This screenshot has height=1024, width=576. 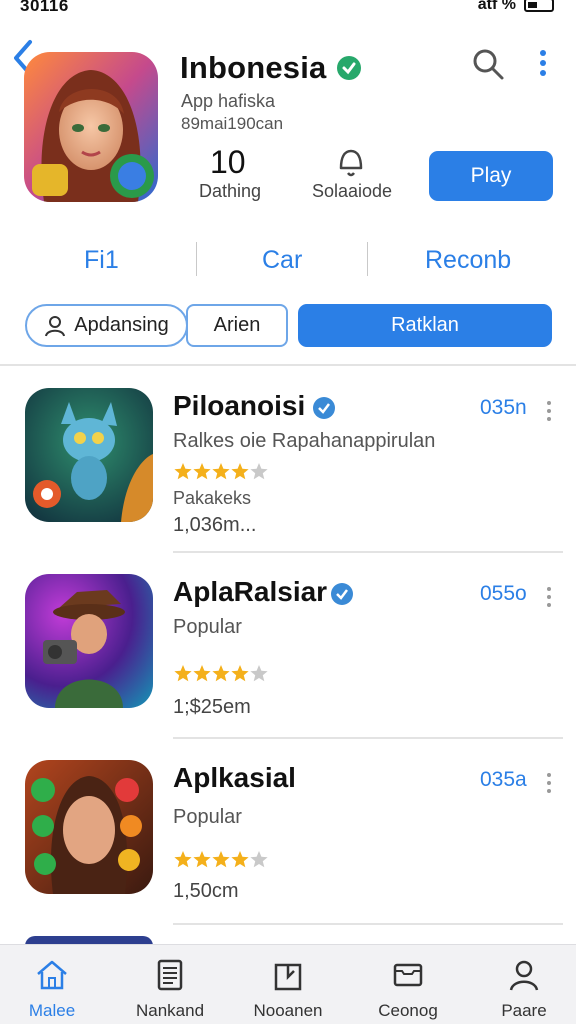 I want to click on nav-label: Malee, so click(x=52, y=1010).